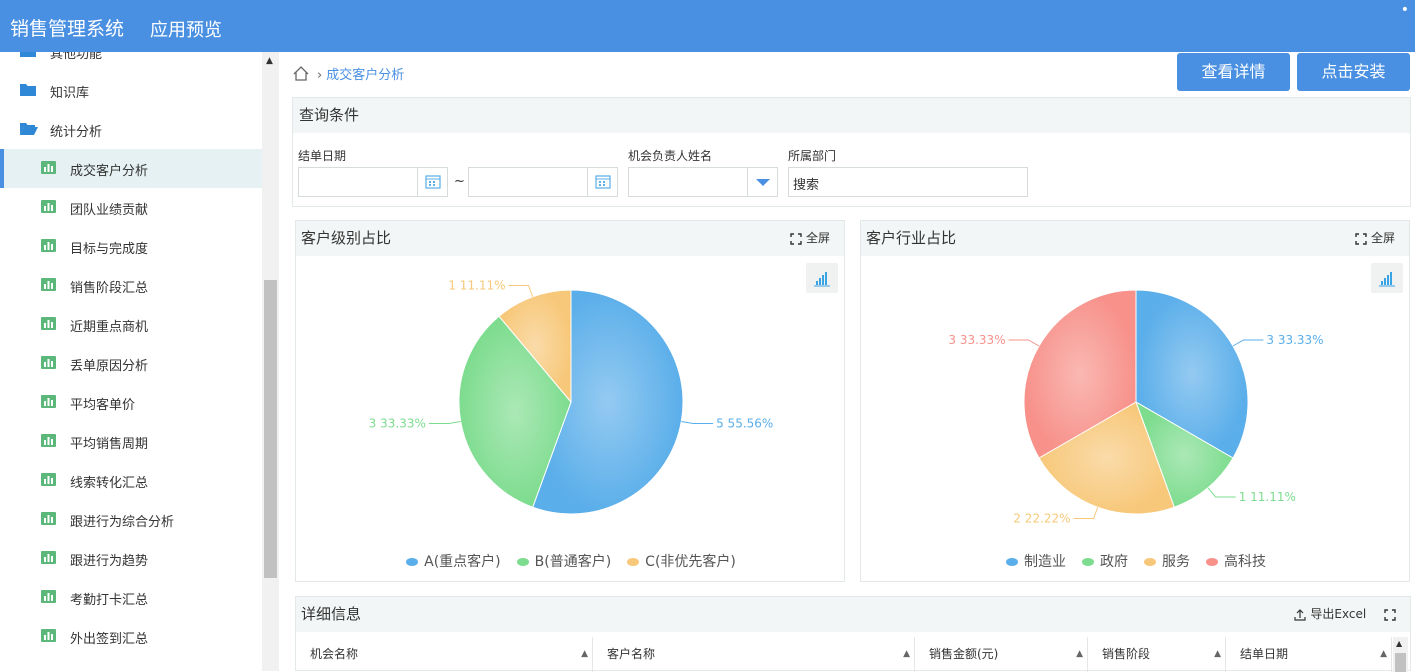 This screenshot has height=672, width=1415. What do you see at coordinates (322, 156) in the screenshot?
I see `date-label: 结单日期` at bounding box center [322, 156].